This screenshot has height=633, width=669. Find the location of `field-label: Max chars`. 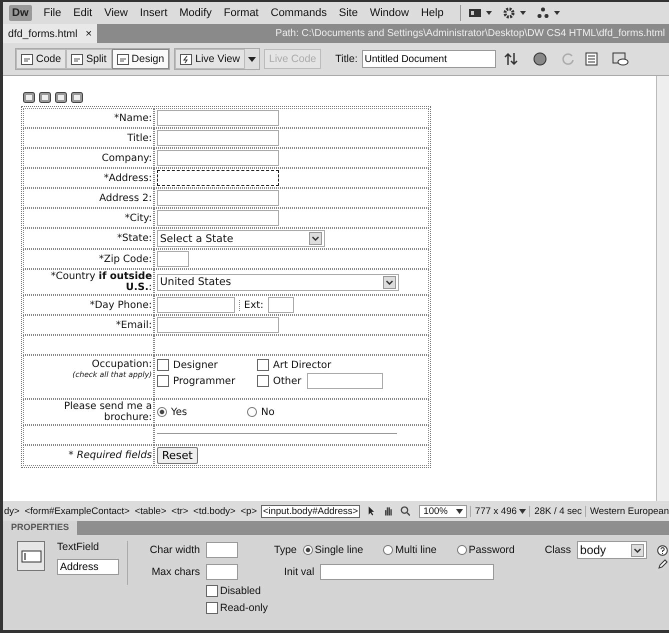

field-label: Max chars is located at coordinates (175, 572).